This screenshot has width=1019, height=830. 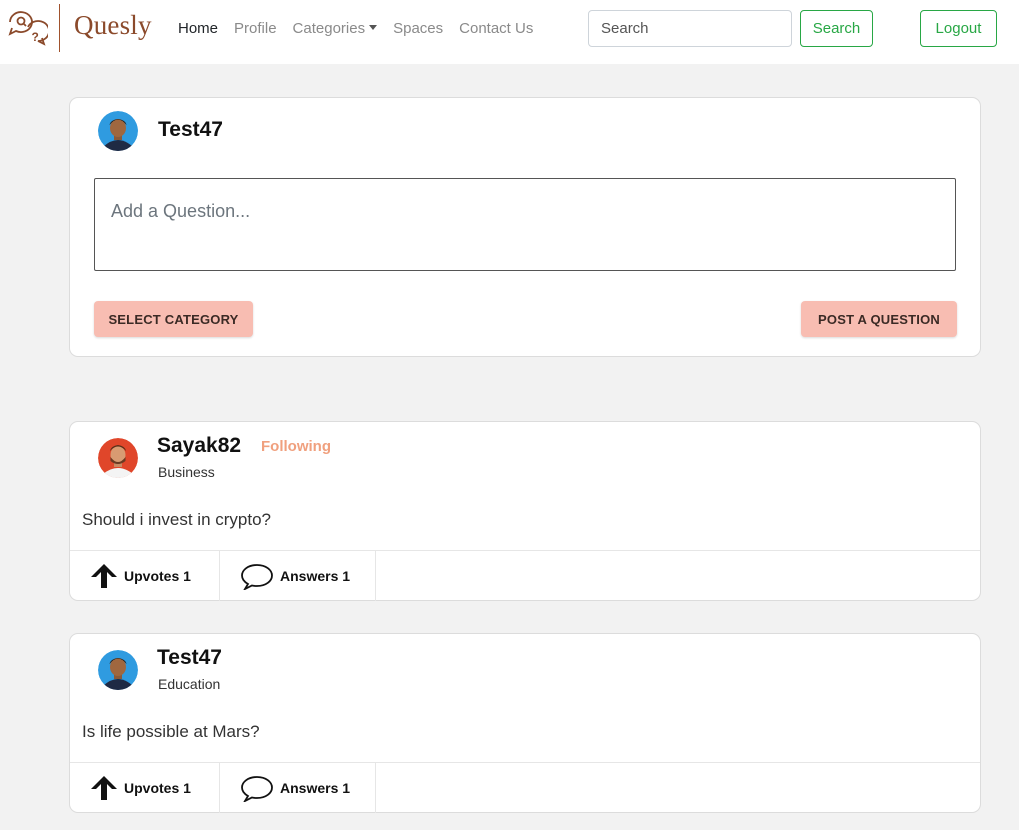 I want to click on nav-link-profile: Profile, so click(x=255, y=28).